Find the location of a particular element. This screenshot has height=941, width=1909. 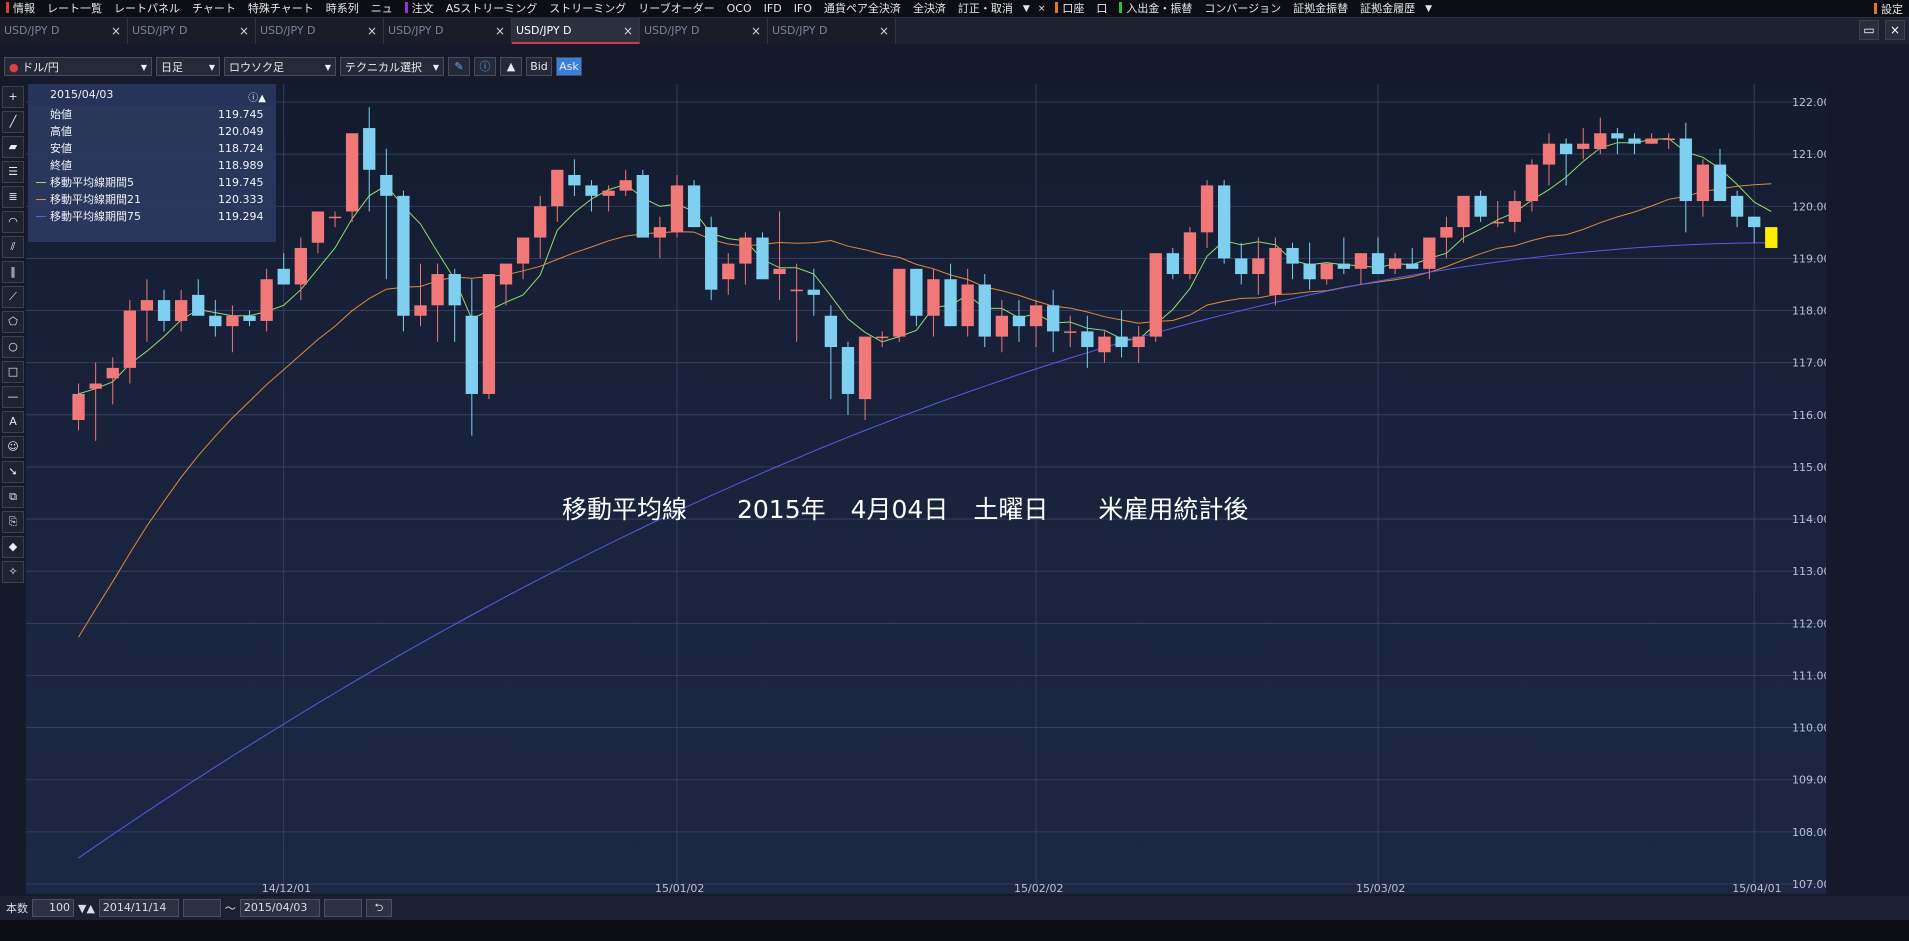

fibonacci-icon: ≣ is located at coordinates (13, 197).